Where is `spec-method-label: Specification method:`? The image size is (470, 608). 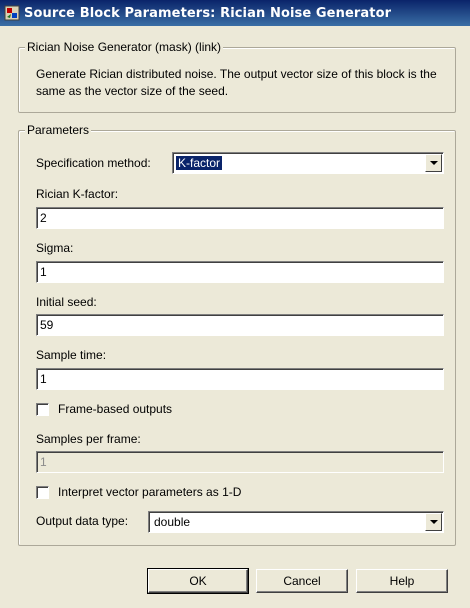 spec-method-label: Specification method: is located at coordinates (93, 163).